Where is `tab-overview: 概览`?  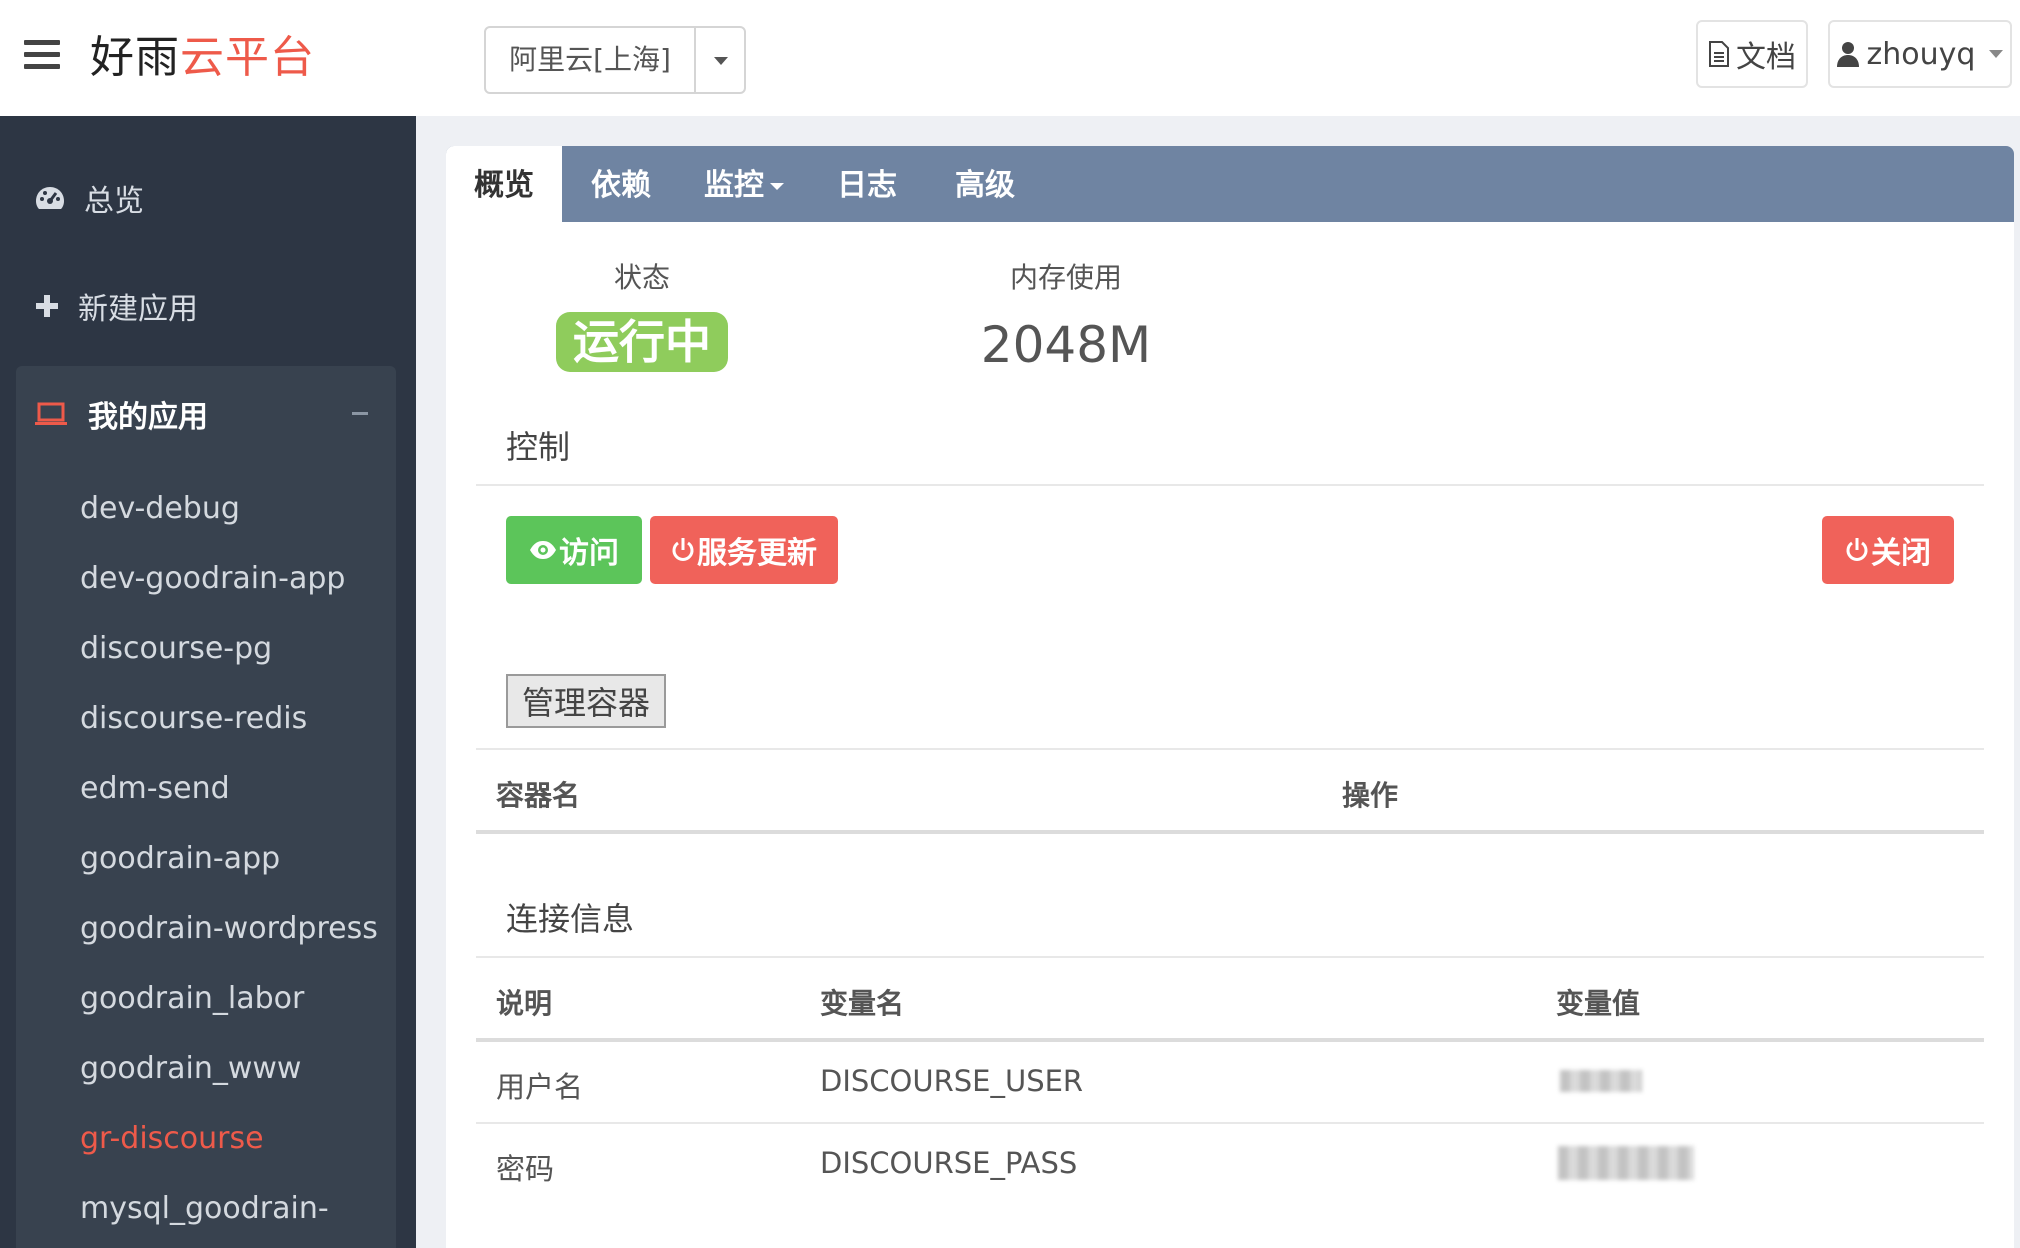
tab-overview: 概览 is located at coordinates (504, 184).